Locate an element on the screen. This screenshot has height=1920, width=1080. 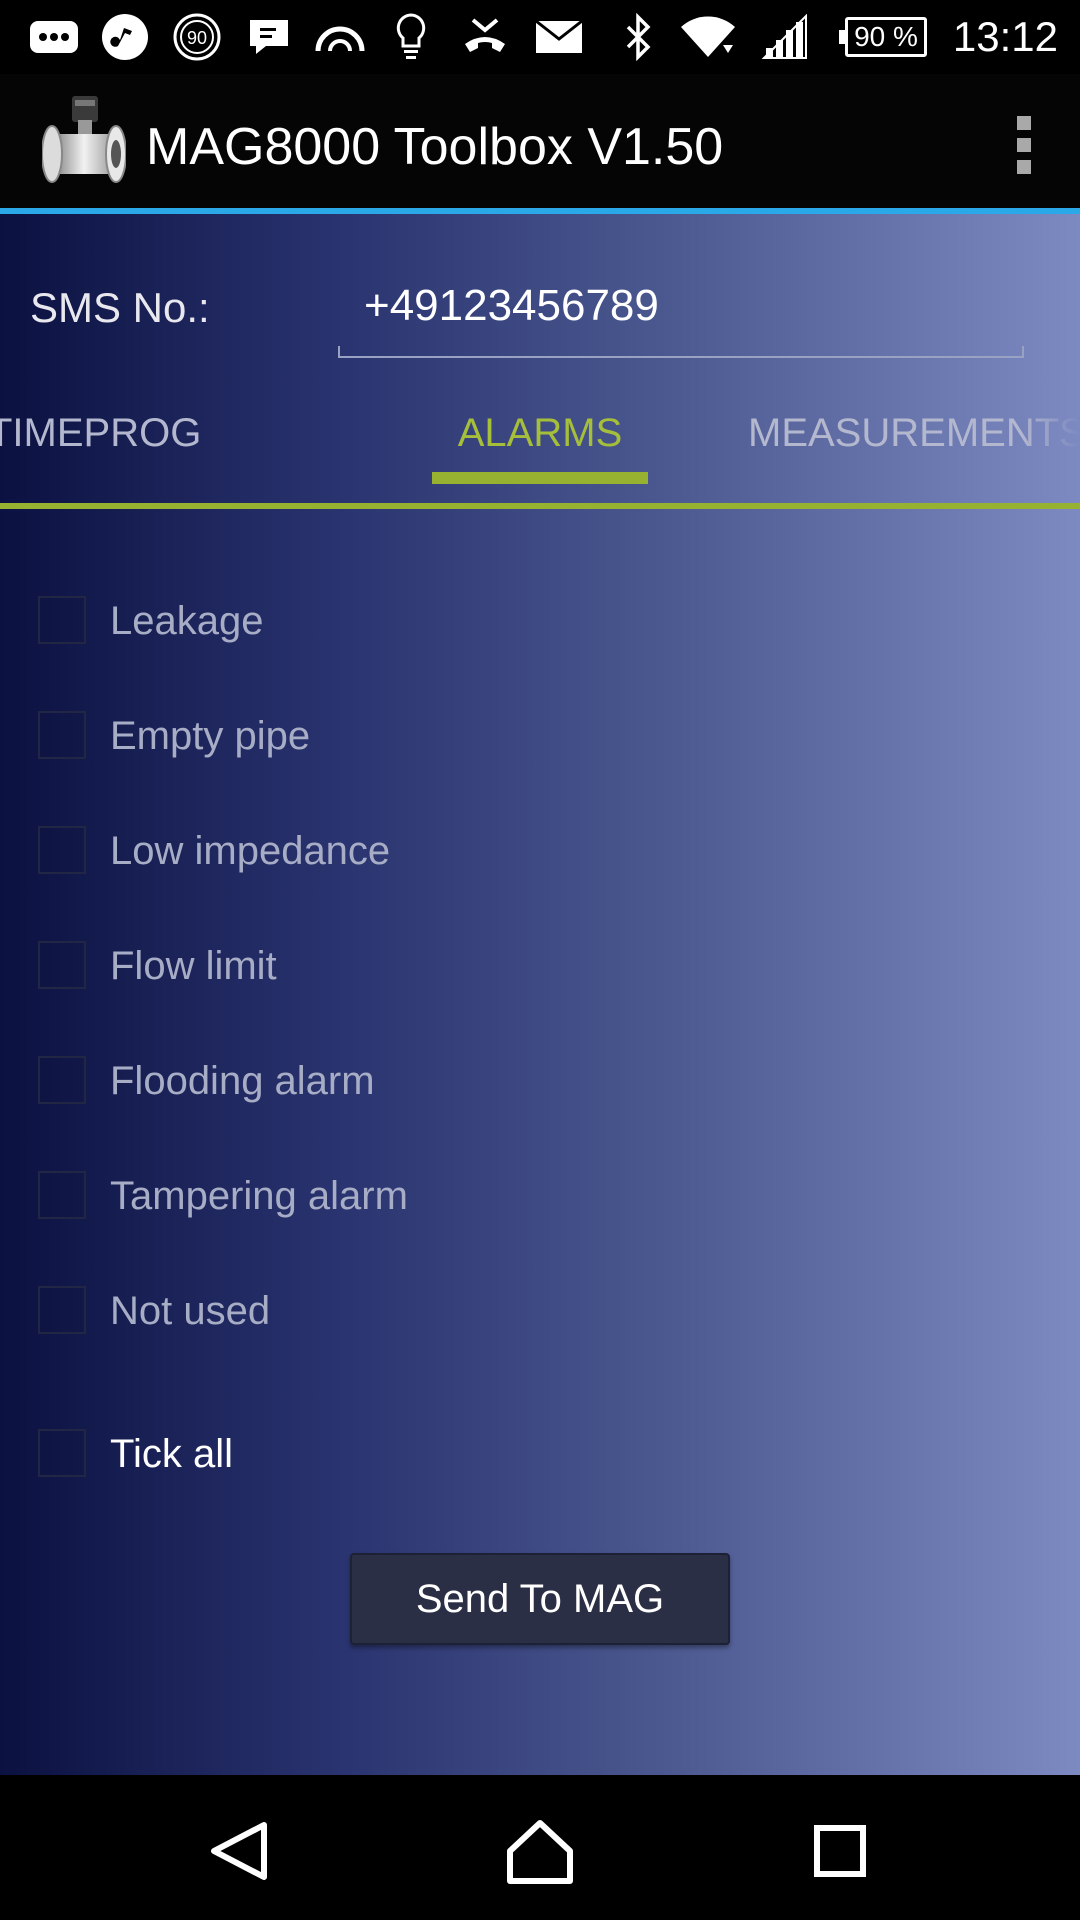
app-bar: MAG8000 Toolbox V1.50 is located at coordinates (540, 142).